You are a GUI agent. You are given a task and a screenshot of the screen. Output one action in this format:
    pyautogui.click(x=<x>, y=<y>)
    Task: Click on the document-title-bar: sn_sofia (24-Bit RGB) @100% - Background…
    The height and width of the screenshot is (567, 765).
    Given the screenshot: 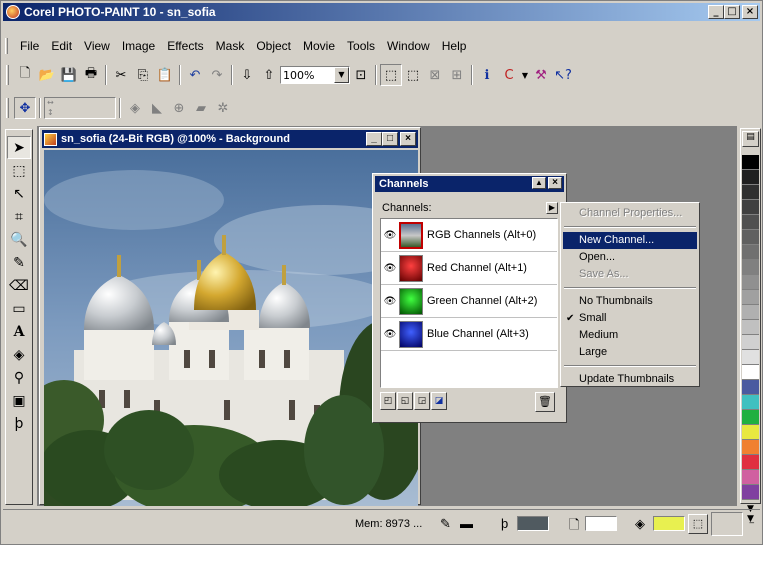 What is the action you would take?
    pyautogui.click(x=230, y=139)
    